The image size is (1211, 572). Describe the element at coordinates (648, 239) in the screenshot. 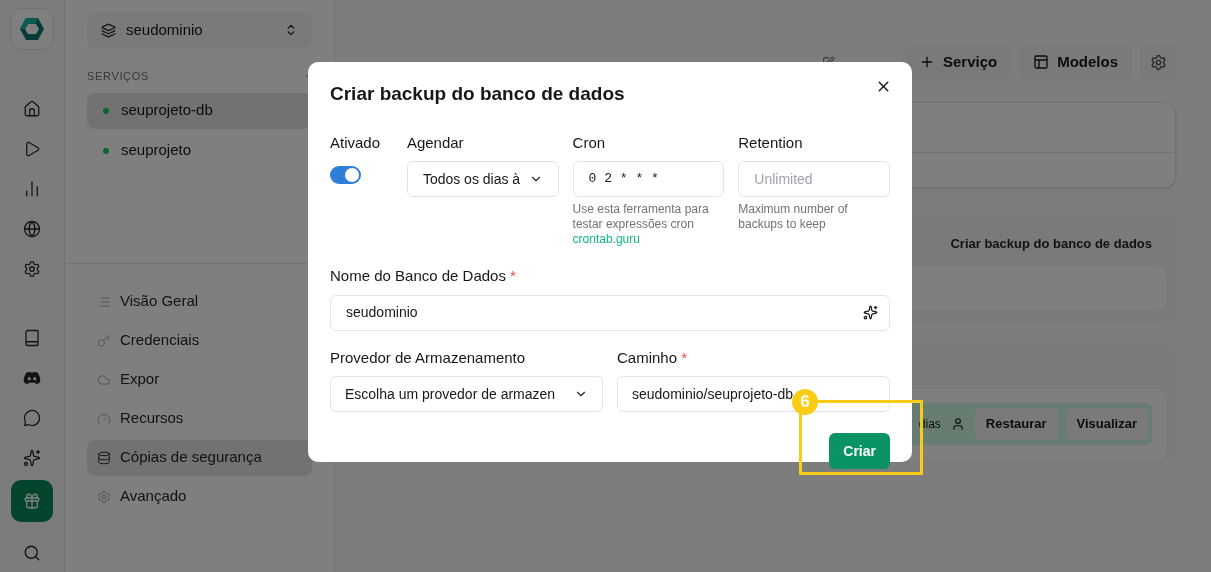

I see `crontab-link: crontab.guru` at that location.